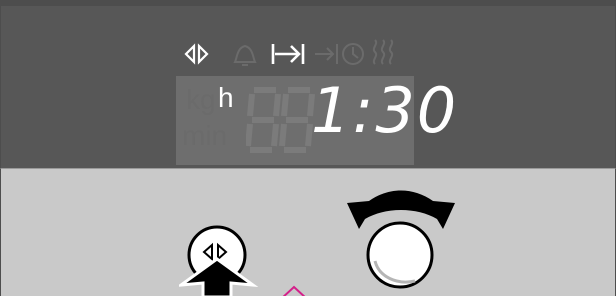  I want to click on end-time-icon, so click(326, 54).